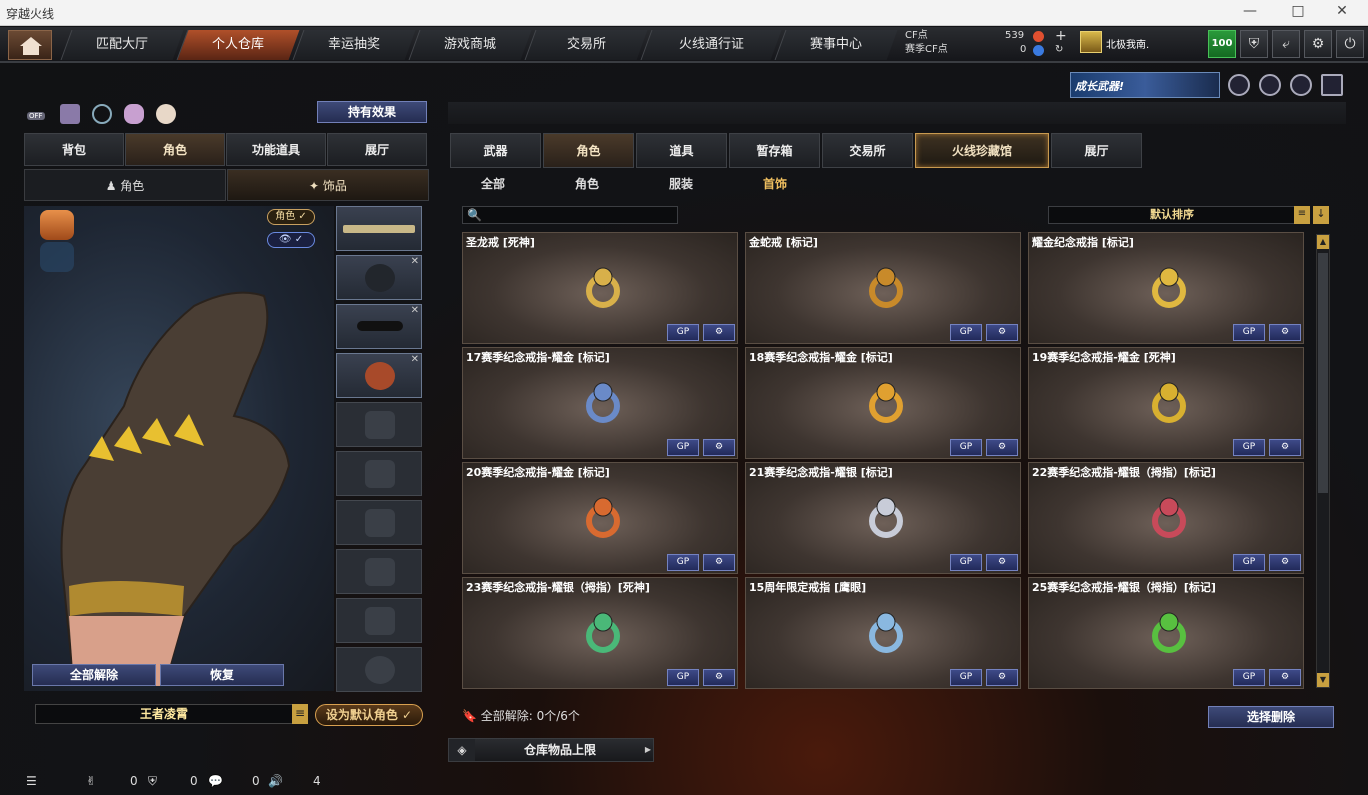 The width and height of the screenshot is (1368, 795). Describe the element at coordinates (883, 288) in the screenshot. I see `item-card: 金蛇戒 [标记] GP ⚙` at that location.